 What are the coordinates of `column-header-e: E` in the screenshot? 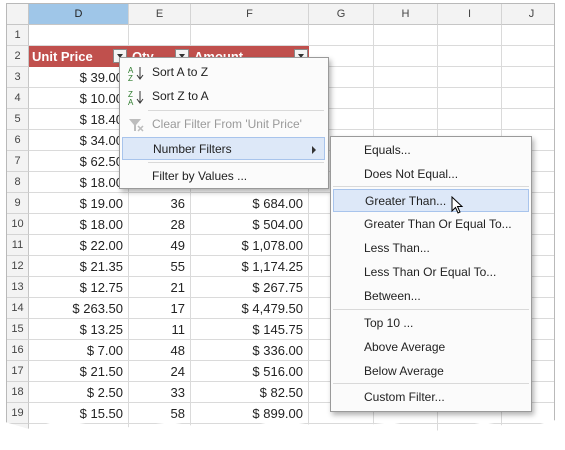 It's located at (160, 14).